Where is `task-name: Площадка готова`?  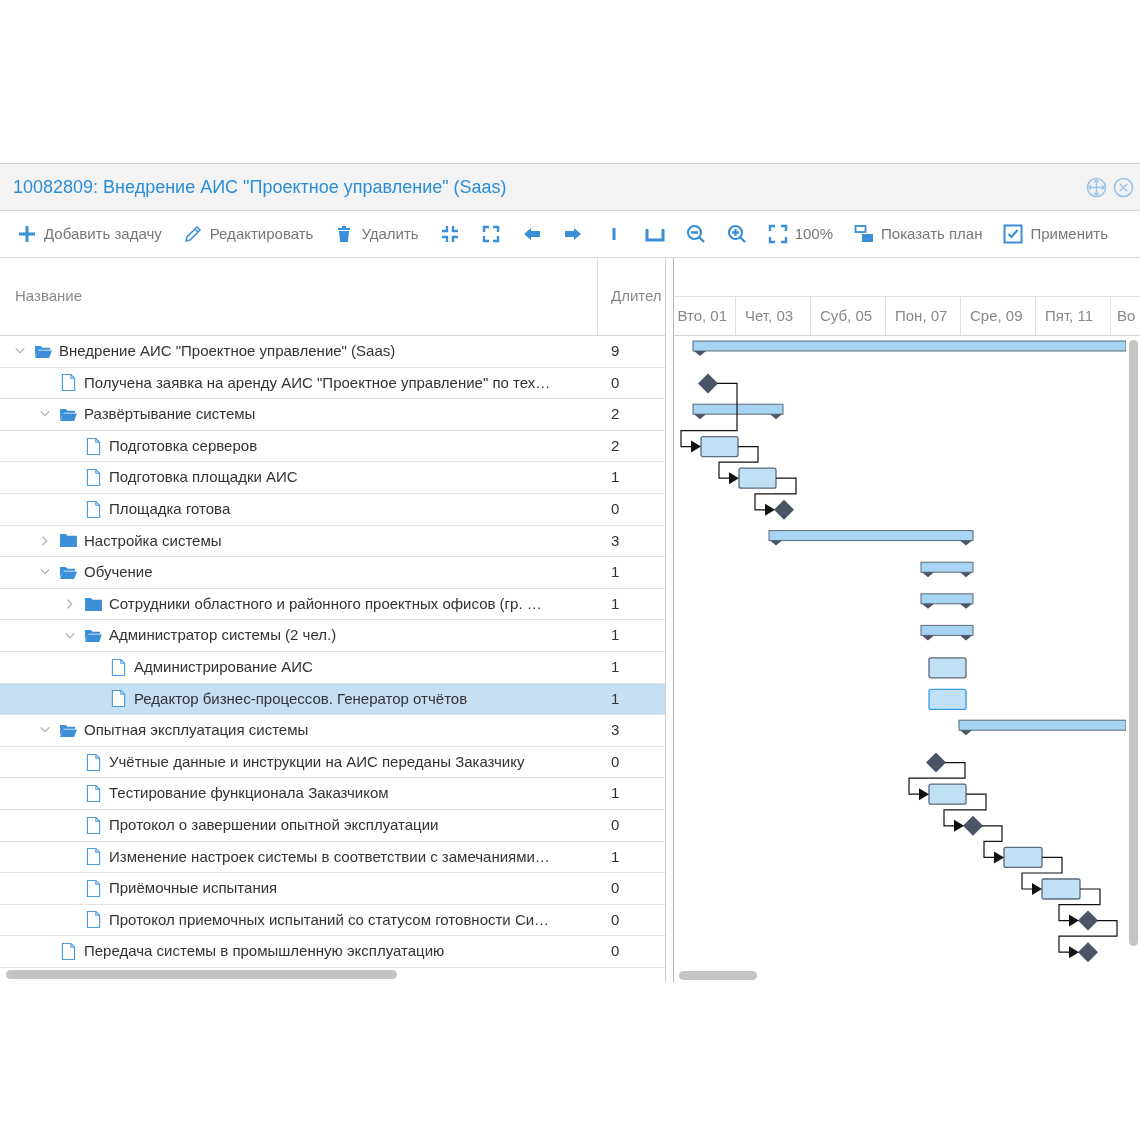
task-name: Площадка готова is located at coordinates (170, 509).